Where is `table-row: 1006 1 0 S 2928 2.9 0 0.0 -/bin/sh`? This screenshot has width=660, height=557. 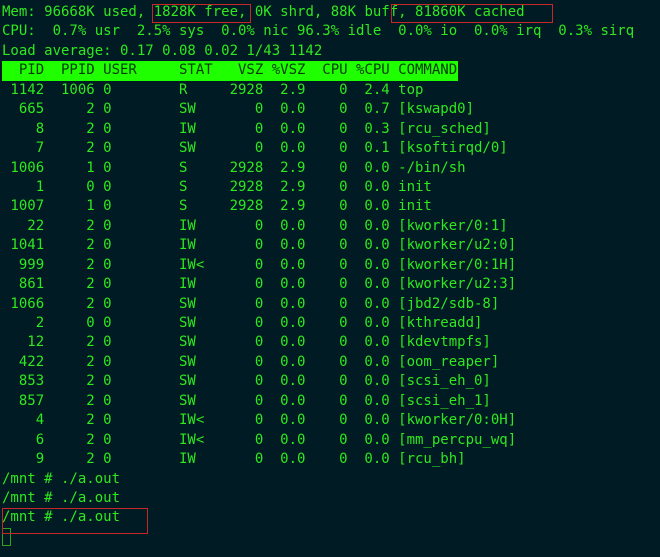
table-row: 1006 1 0 S 2928 2.9 0 0.0 -/bin/sh is located at coordinates (234, 167).